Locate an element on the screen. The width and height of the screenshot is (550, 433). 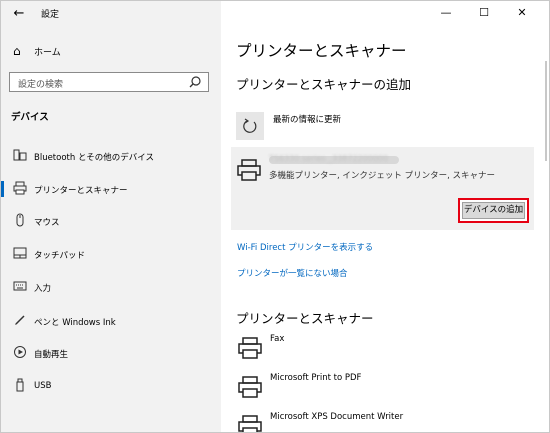
home-nav-item: ⌂ ホーム is located at coordinates (111, 51).